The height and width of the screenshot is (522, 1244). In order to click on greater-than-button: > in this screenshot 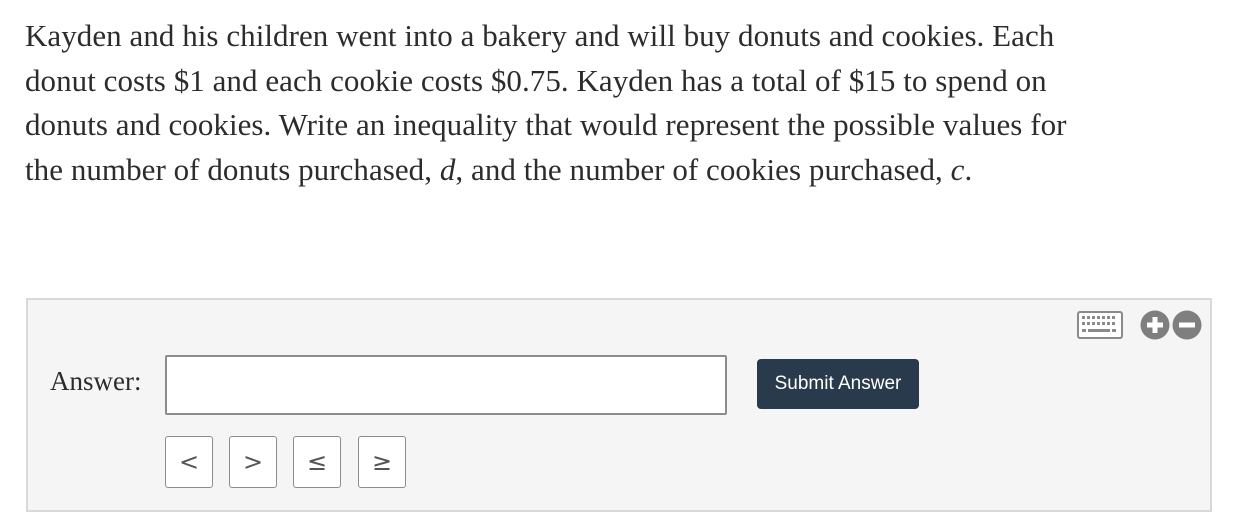, I will do `click(253, 462)`.